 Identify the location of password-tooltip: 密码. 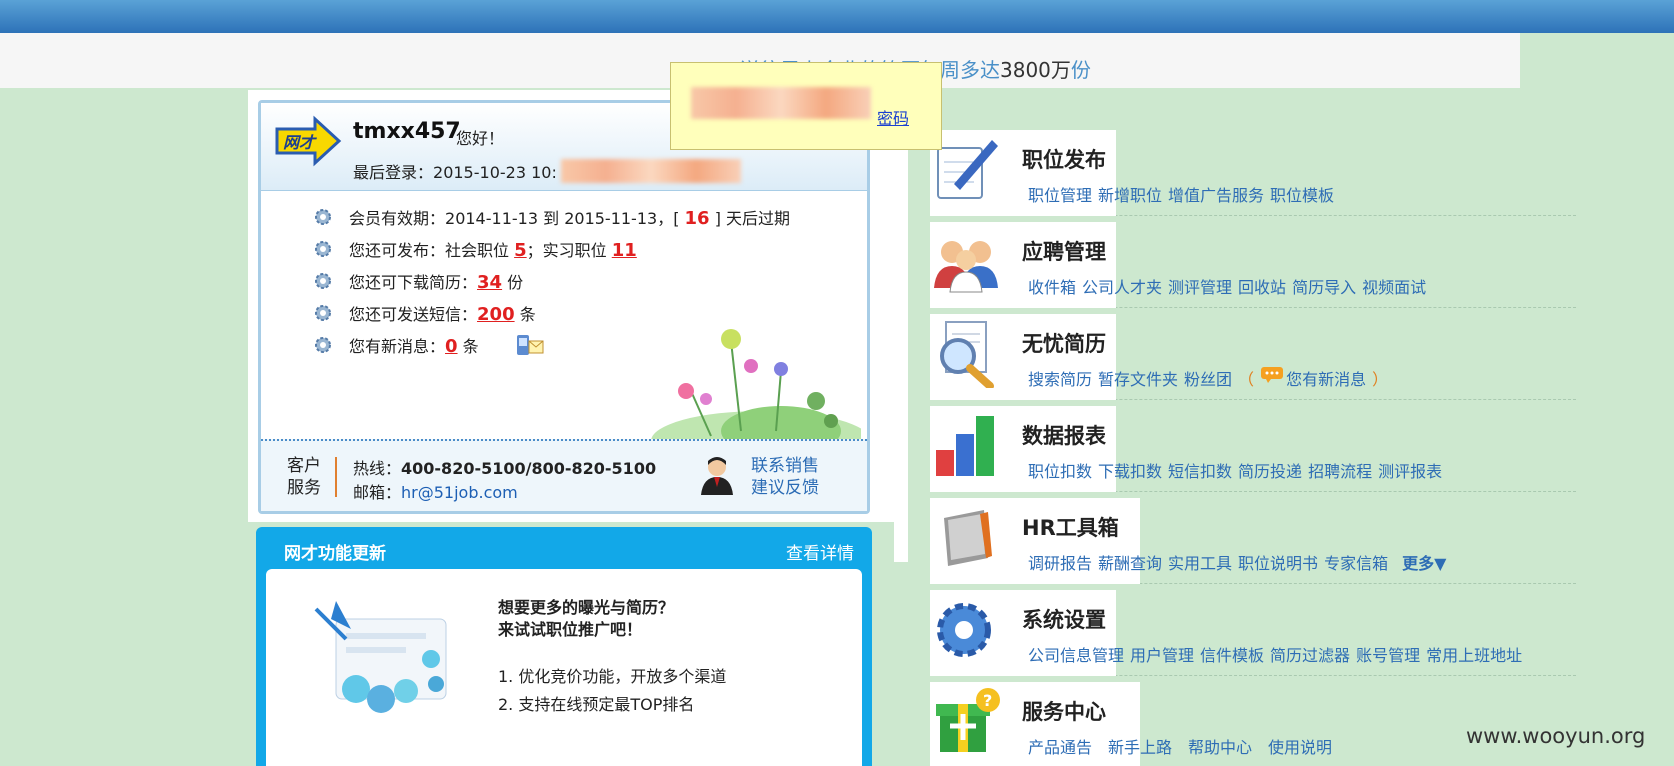
(806, 106).